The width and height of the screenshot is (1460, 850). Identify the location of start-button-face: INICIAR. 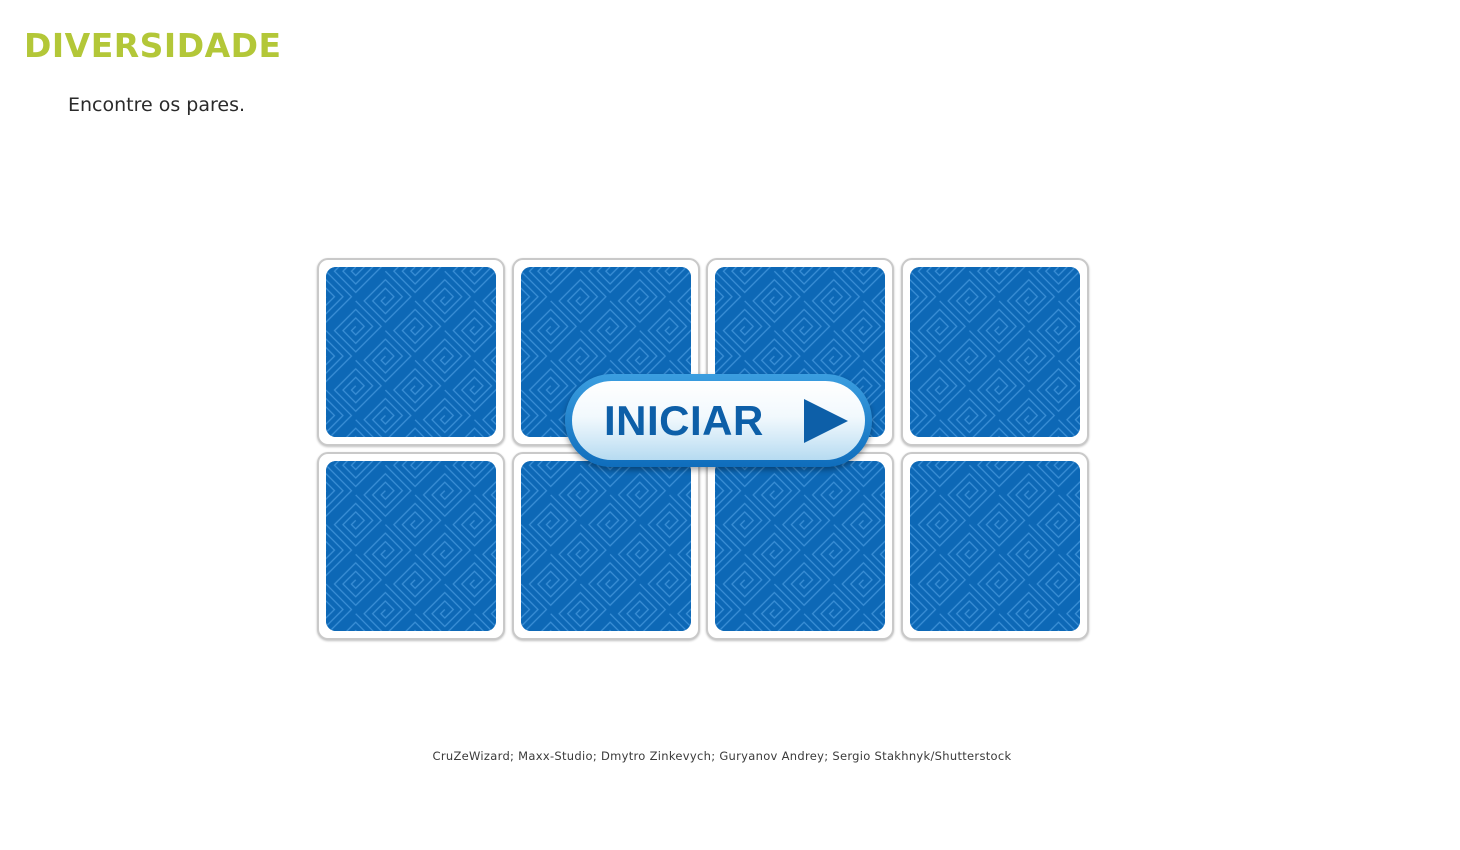
(718, 420).